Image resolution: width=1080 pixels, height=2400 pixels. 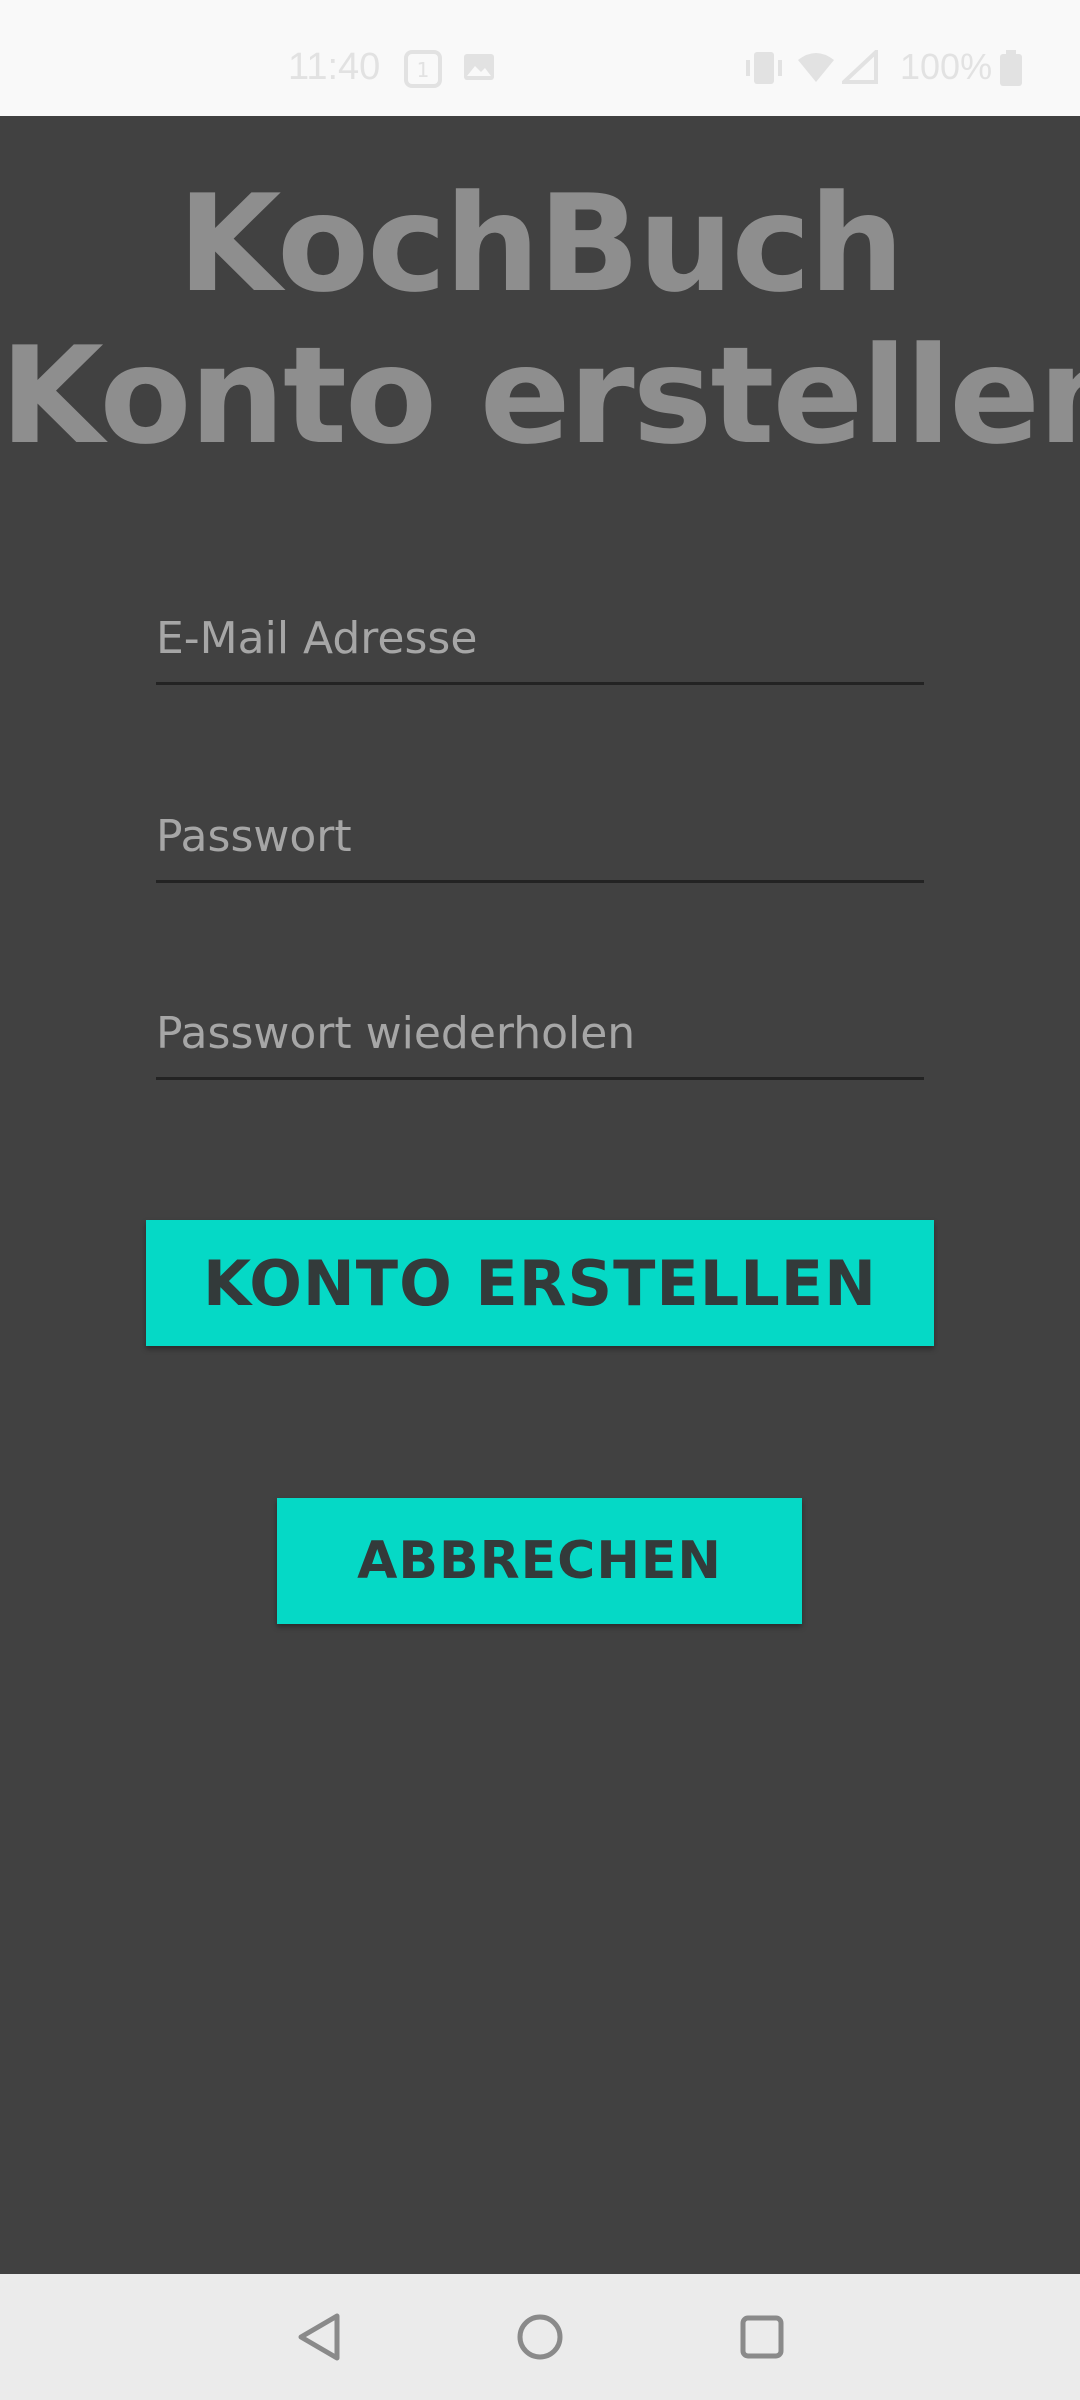 I want to click on status-bar: 11:40 1 100%, so click(x=540, y=58).